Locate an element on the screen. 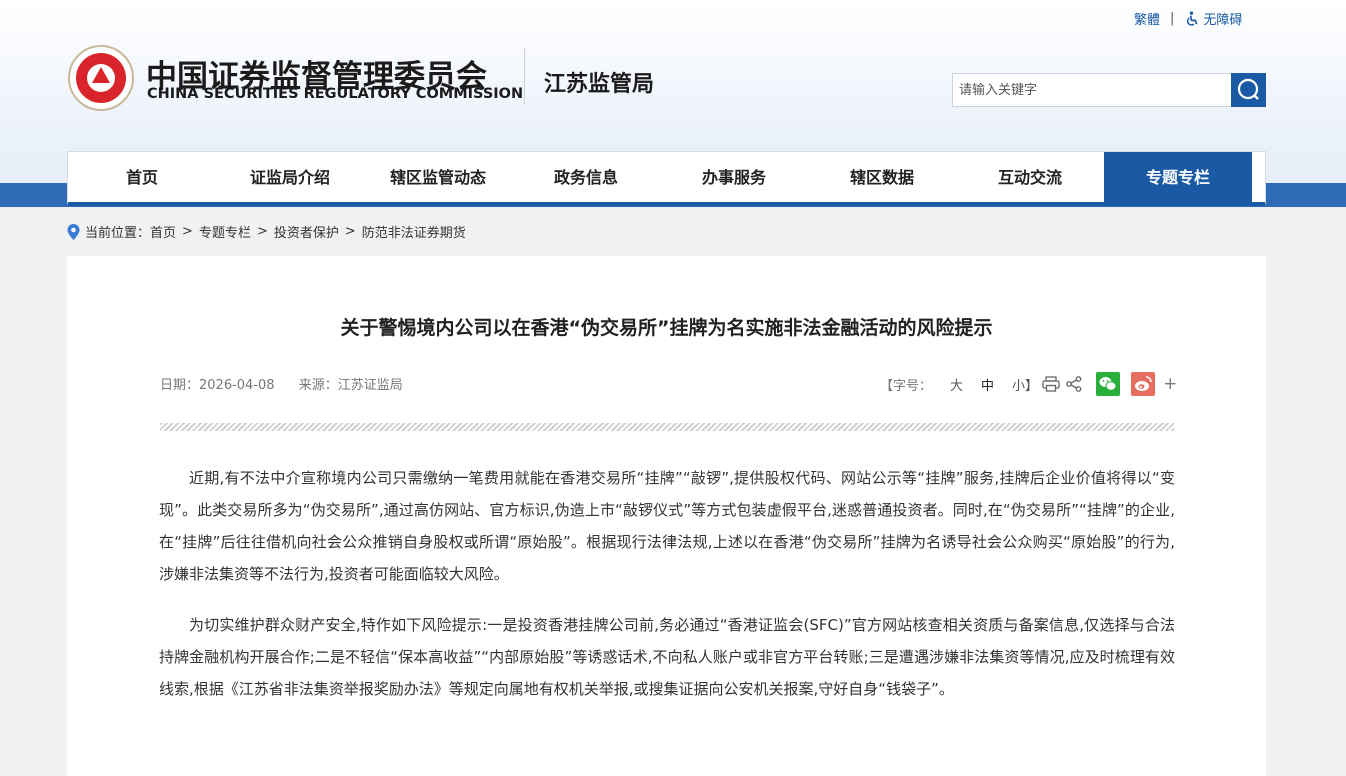  nav-item-regional-data: 辖区数据 is located at coordinates (882, 177).